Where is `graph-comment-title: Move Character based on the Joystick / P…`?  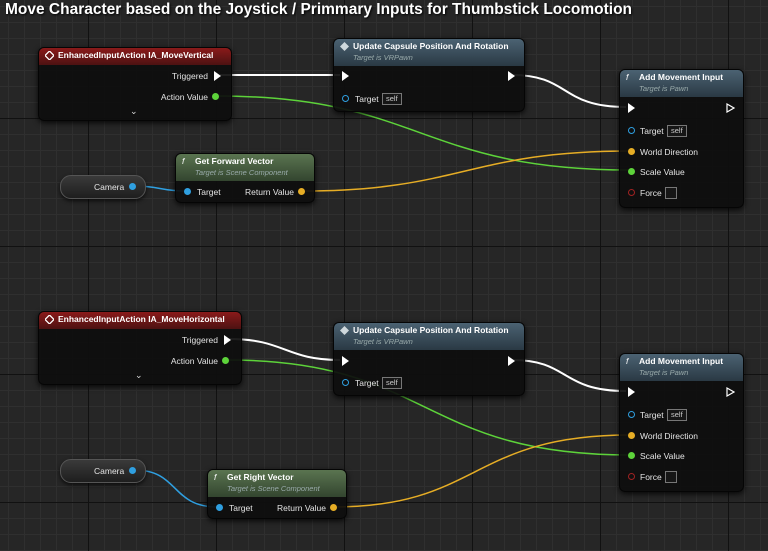 graph-comment-title: Move Character based on the Joystick / P… is located at coordinates (319, 9).